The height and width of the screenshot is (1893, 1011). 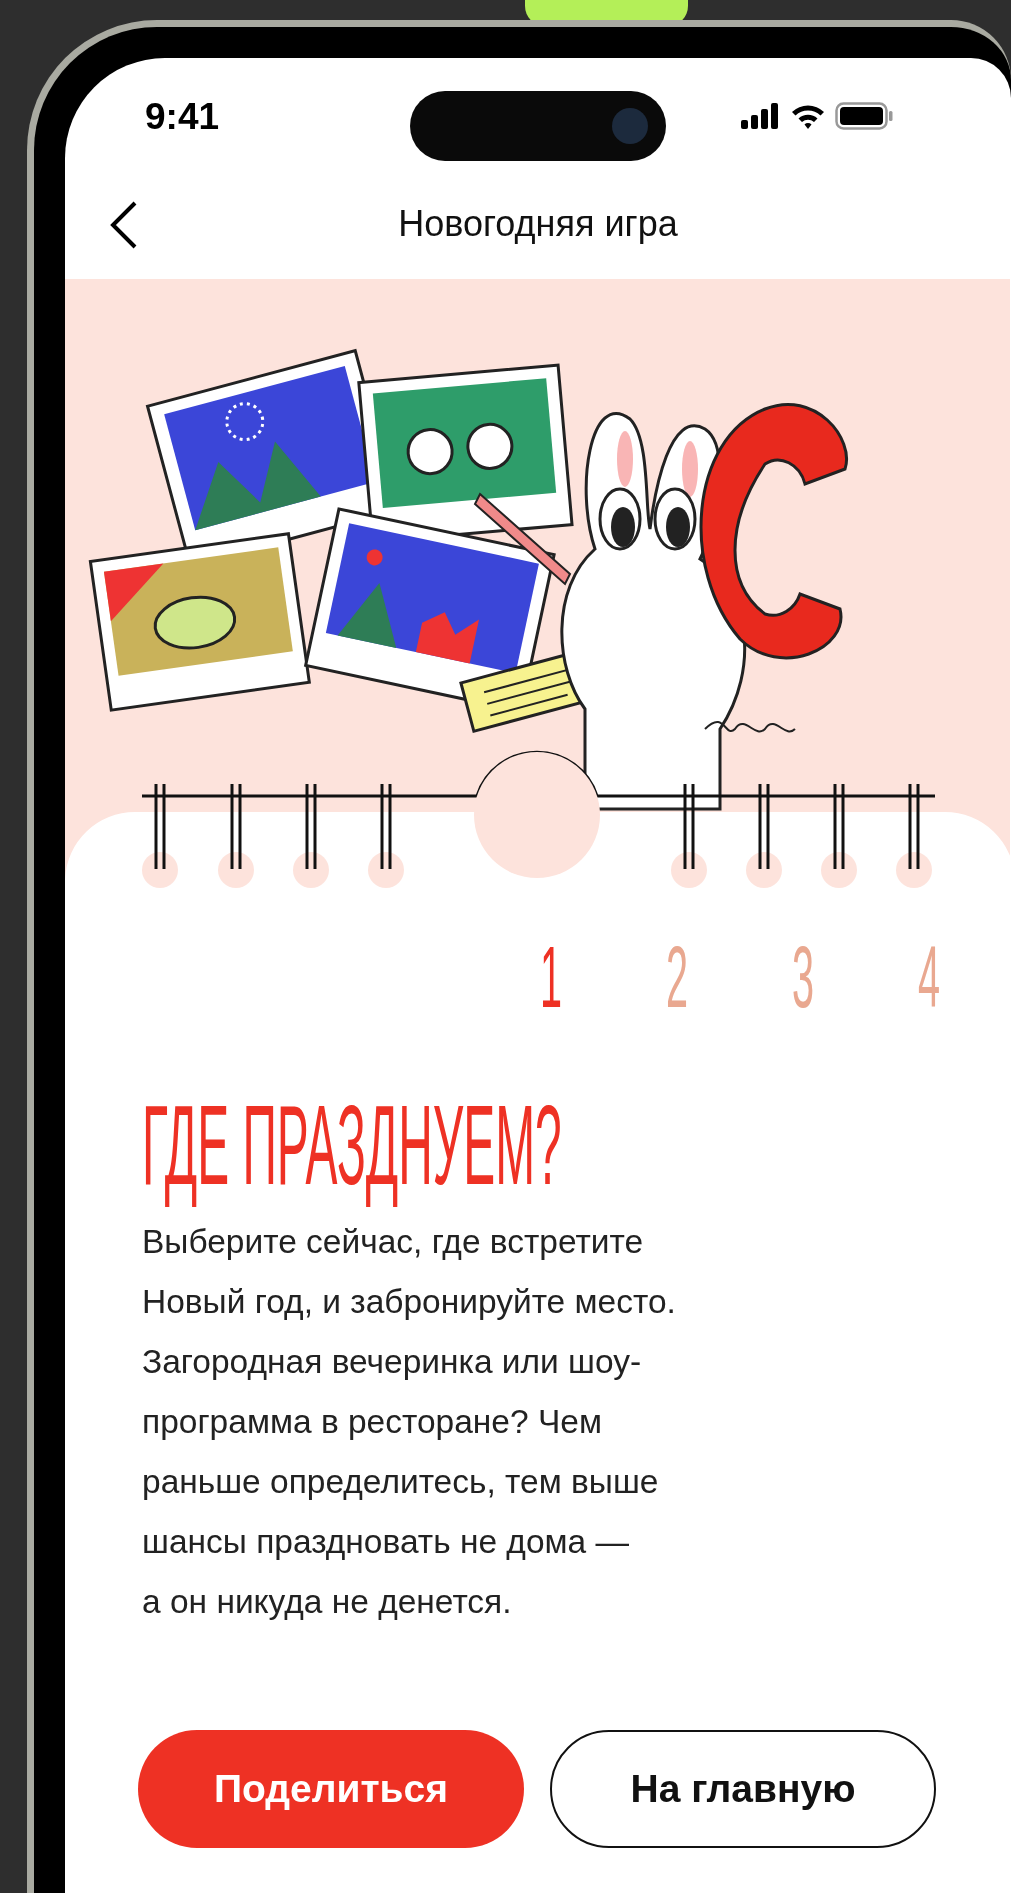 What do you see at coordinates (761, 116) in the screenshot?
I see `signal-icon` at bounding box center [761, 116].